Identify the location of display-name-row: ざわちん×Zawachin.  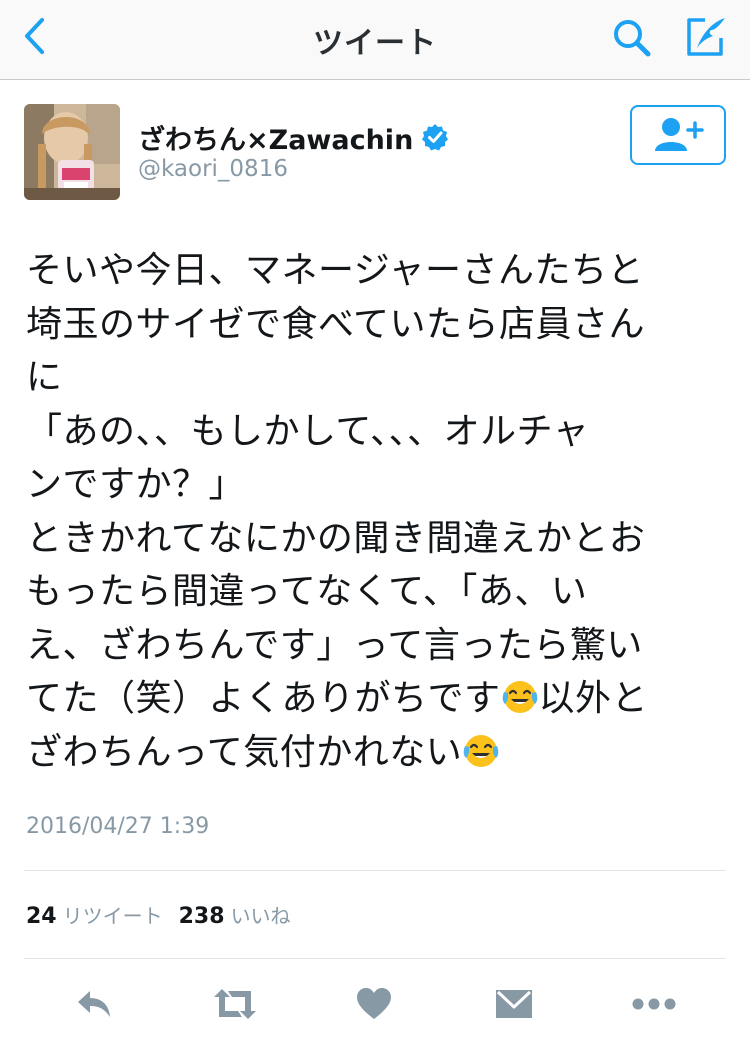
(293, 137).